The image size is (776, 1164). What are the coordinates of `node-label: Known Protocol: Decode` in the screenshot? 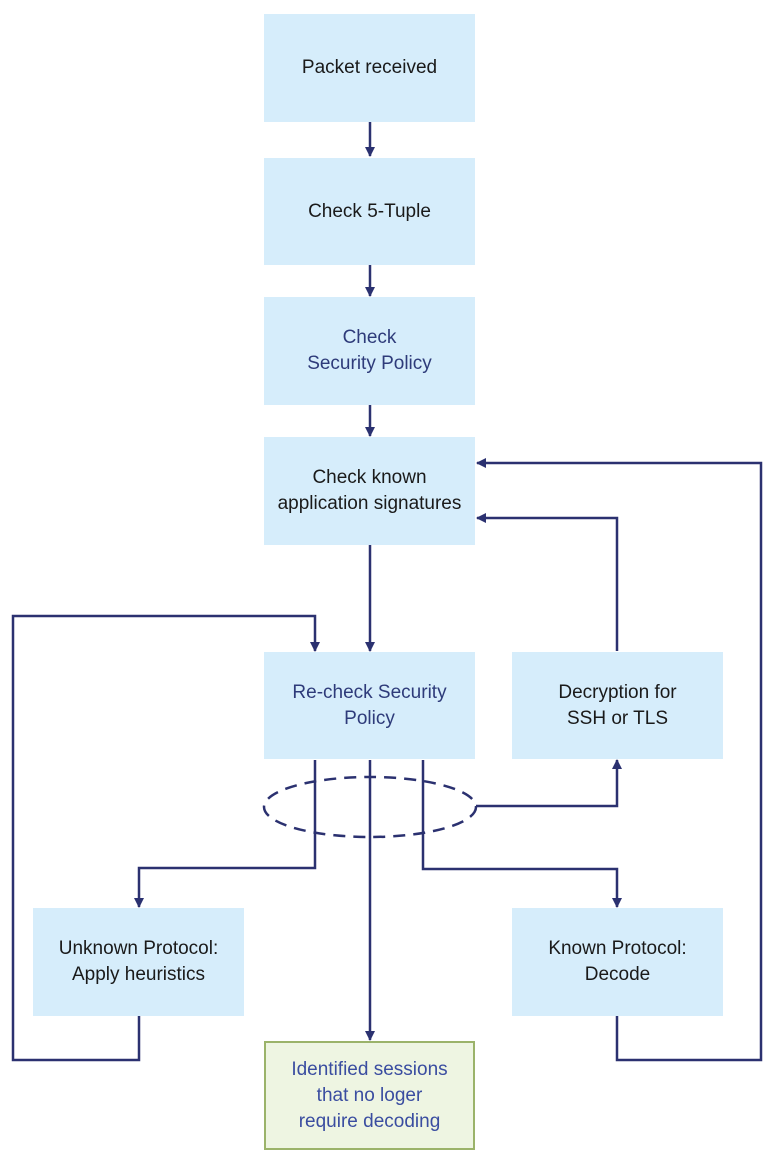 It's located at (617, 961).